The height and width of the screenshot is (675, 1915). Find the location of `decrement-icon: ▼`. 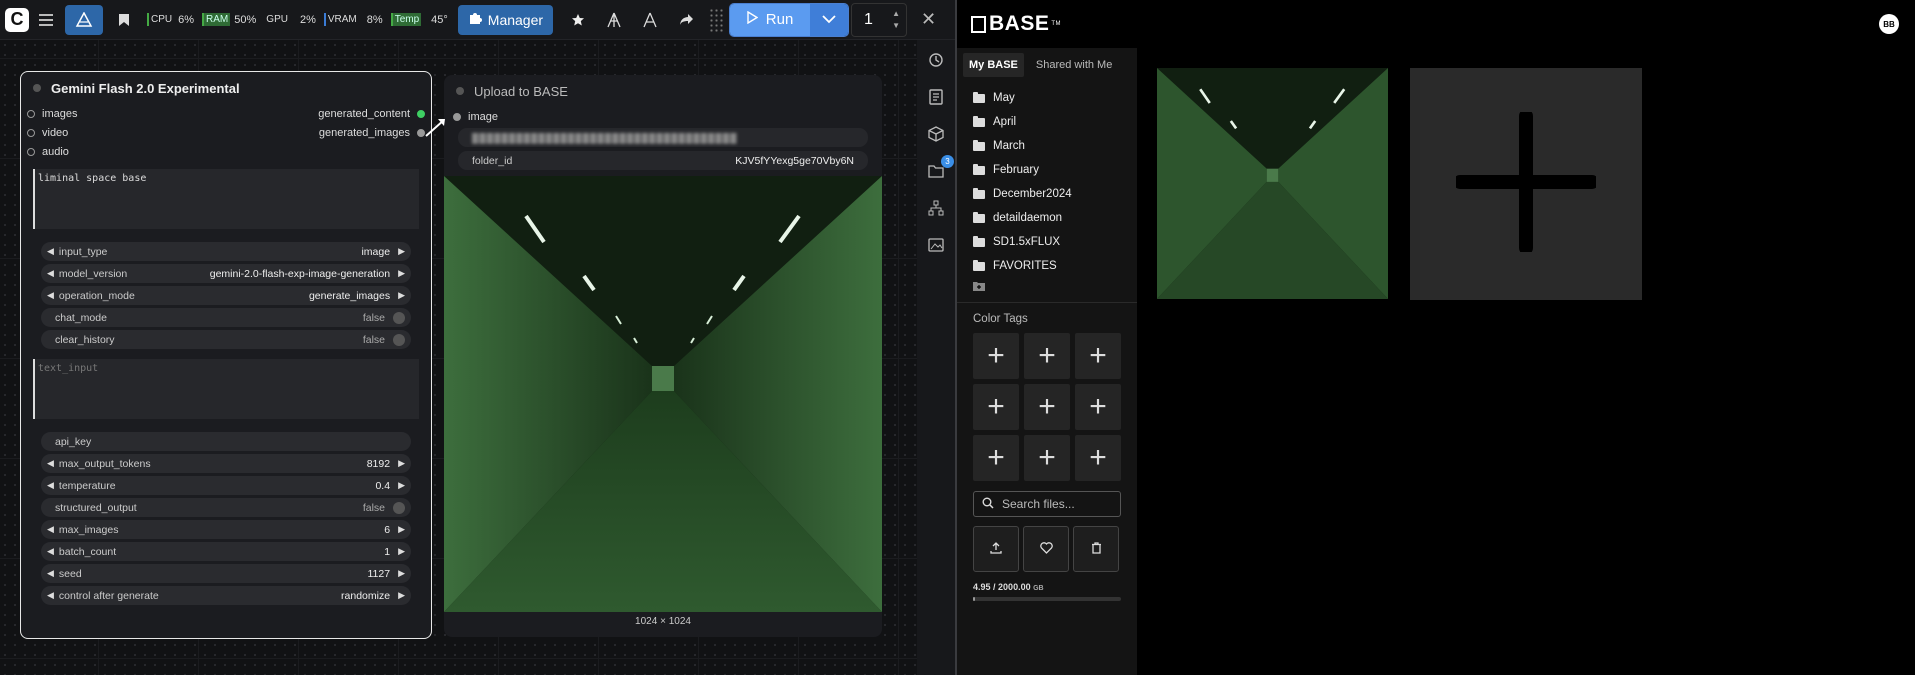

decrement-icon: ▼ is located at coordinates (896, 26).